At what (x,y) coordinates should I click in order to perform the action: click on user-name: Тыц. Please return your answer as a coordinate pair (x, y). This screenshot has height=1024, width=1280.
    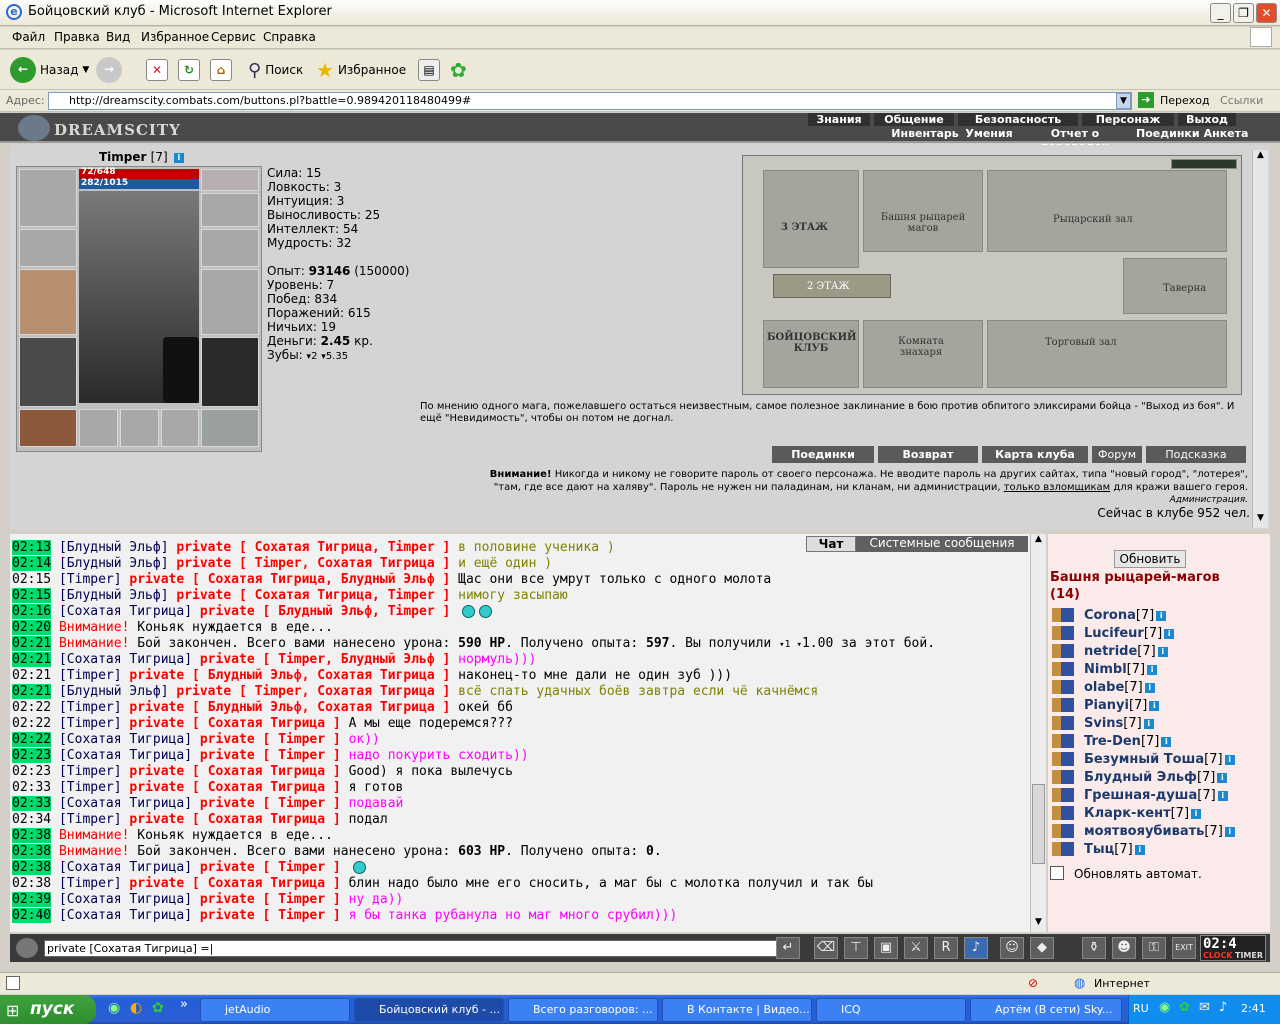
    Looking at the image, I should click on (1099, 849).